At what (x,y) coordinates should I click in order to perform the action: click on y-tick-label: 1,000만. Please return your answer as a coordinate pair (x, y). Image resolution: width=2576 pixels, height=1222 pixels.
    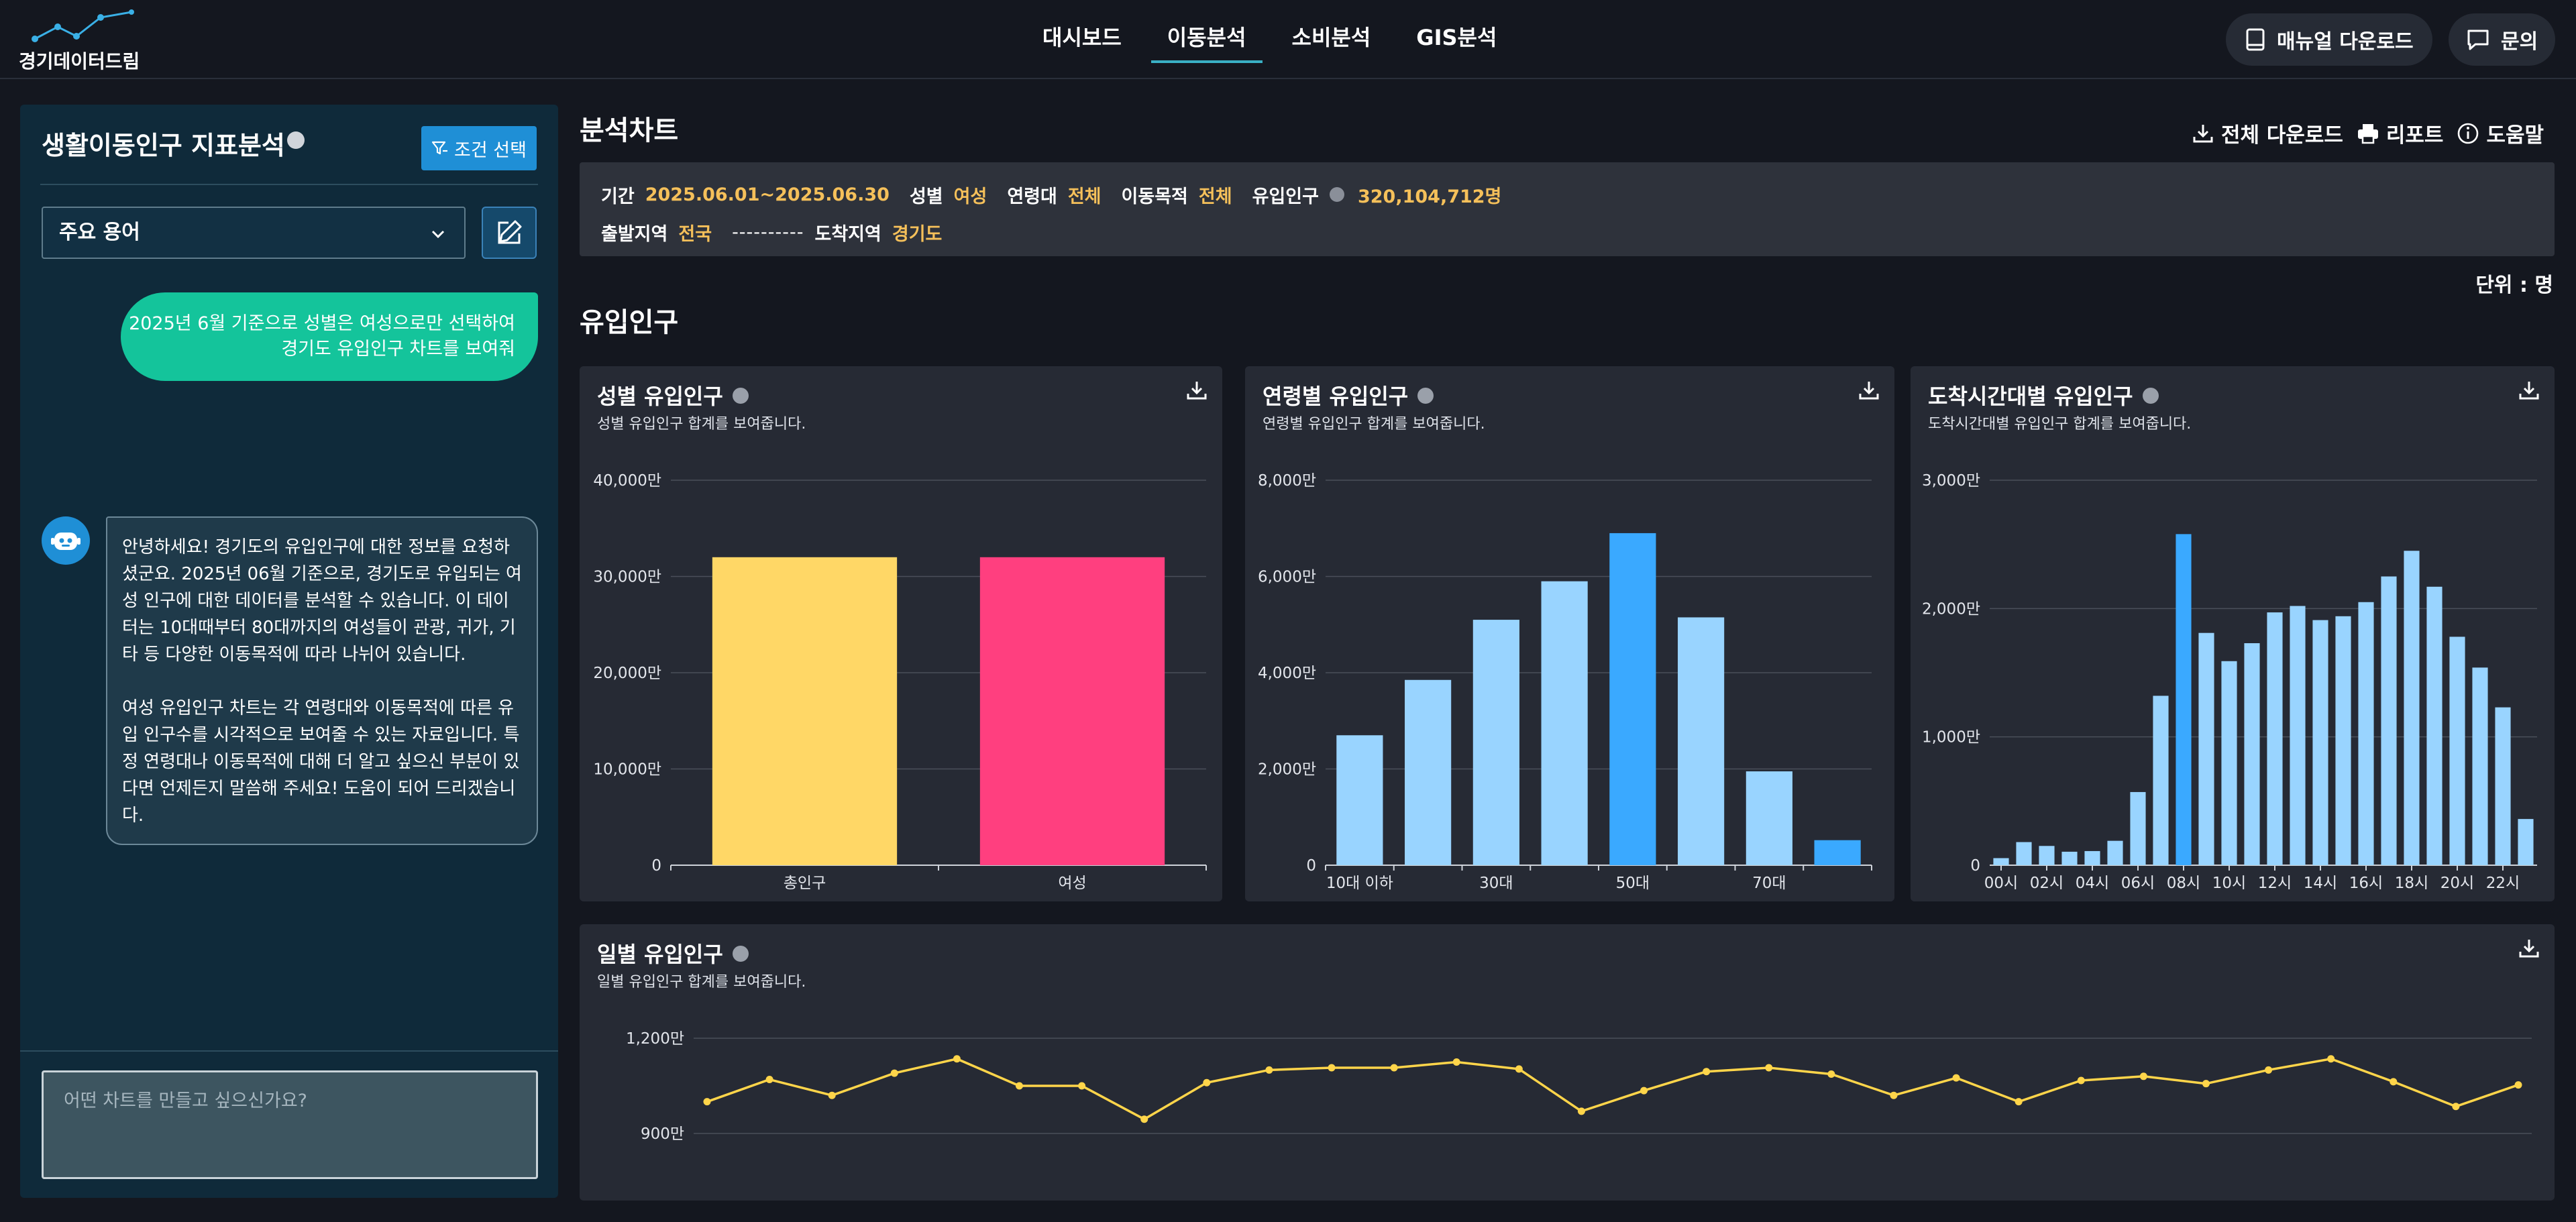
    Looking at the image, I should click on (1951, 738).